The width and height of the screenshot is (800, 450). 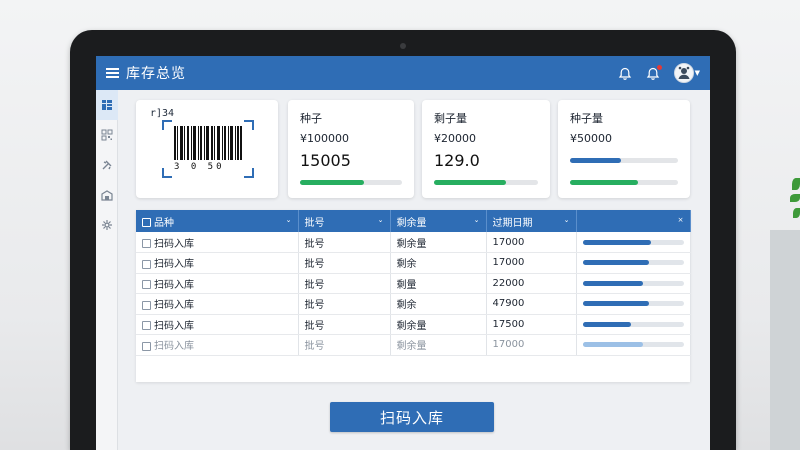 I want to click on user-menu: ▼, so click(x=686, y=73).